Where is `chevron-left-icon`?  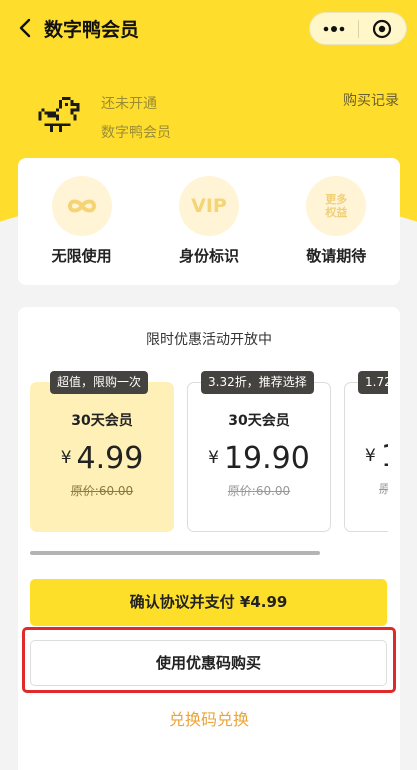
chevron-left-icon is located at coordinates (25, 28).